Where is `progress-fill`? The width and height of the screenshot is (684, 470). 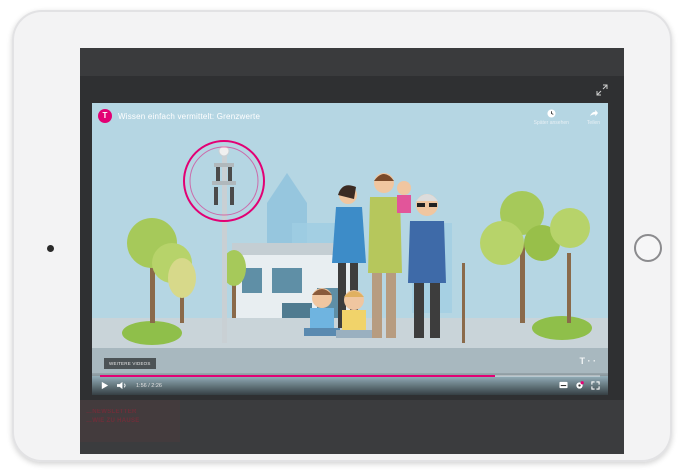
progress-fill is located at coordinates (297, 376).